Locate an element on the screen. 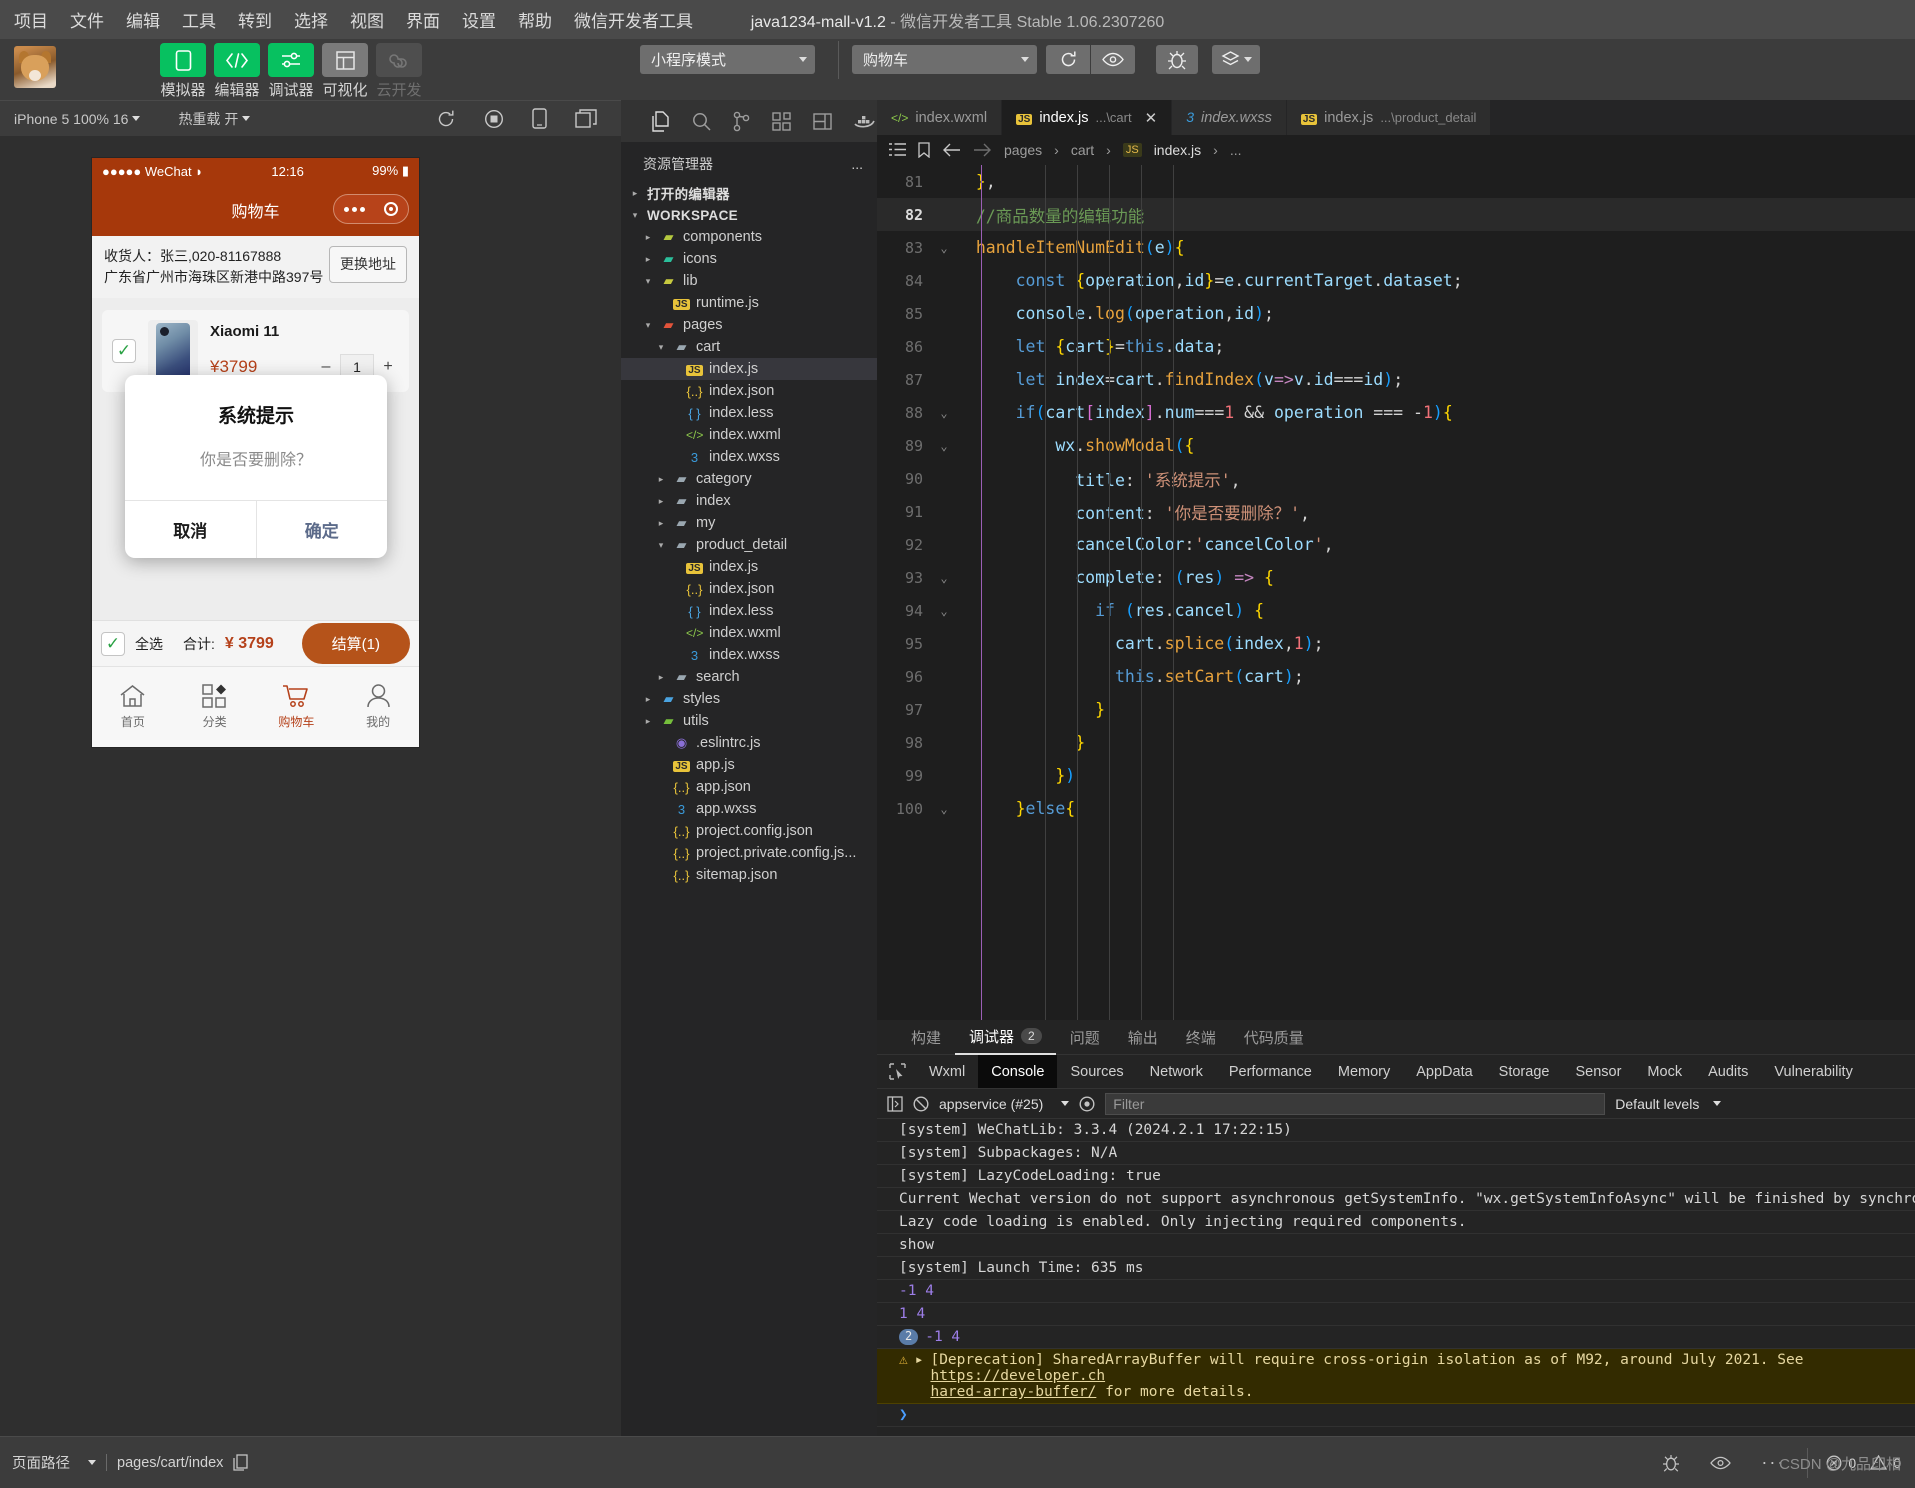 This screenshot has width=1915, height=1488. tree-file--eslintrc-js: ◉ .eslintrc.js is located at coordinates (749, 743).